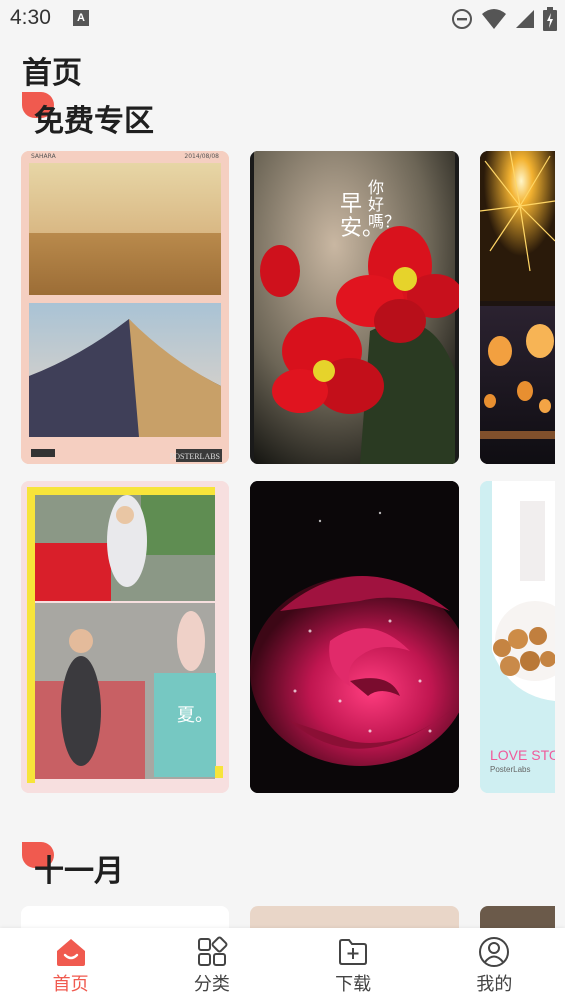  I want to click on poster-lovestory-title: LOVE STO, so click(522, 755).